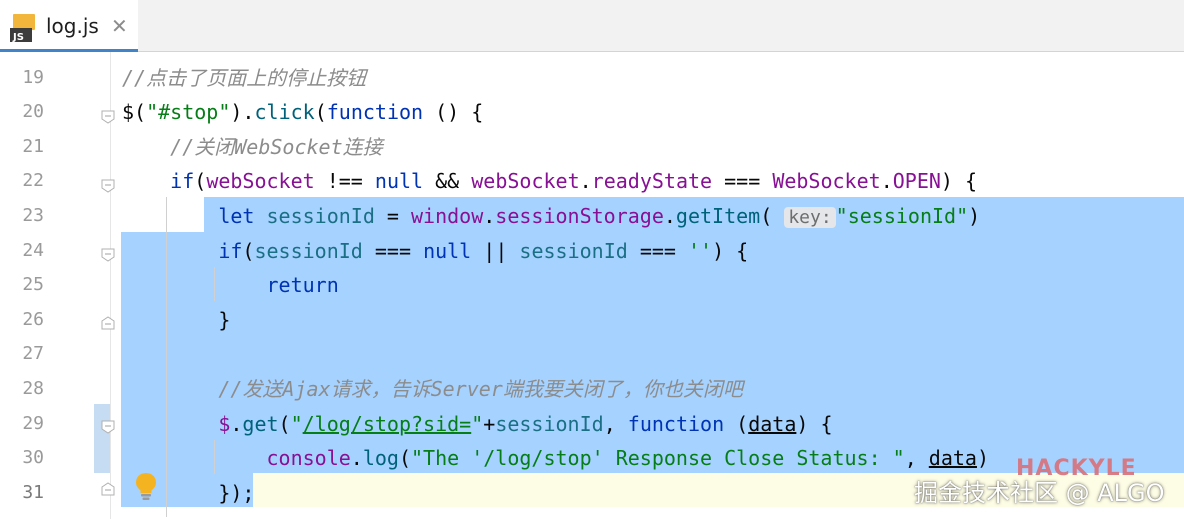  I want to click on line-number: 22, so click(33, 181).